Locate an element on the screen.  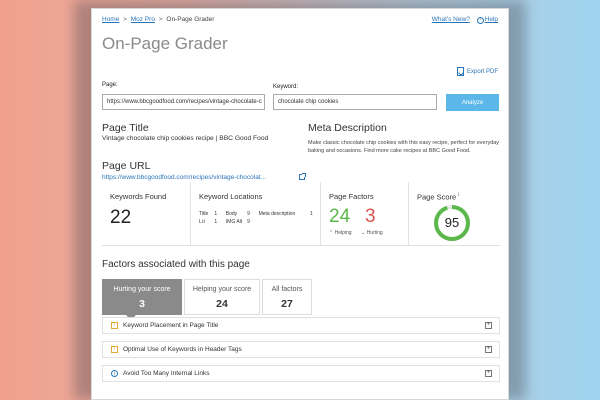
helping-label: ⌃ Helping is located at coordinates (340, 233).